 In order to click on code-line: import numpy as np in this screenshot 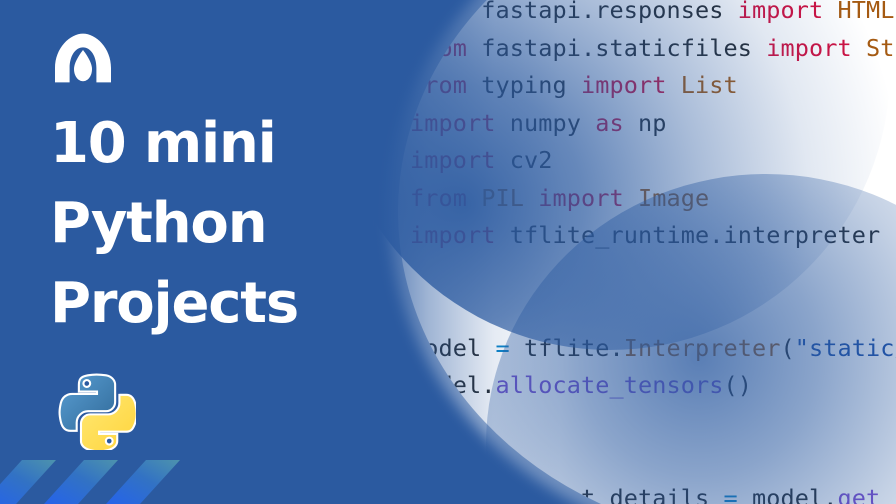, I will do `click(538, 122)`.